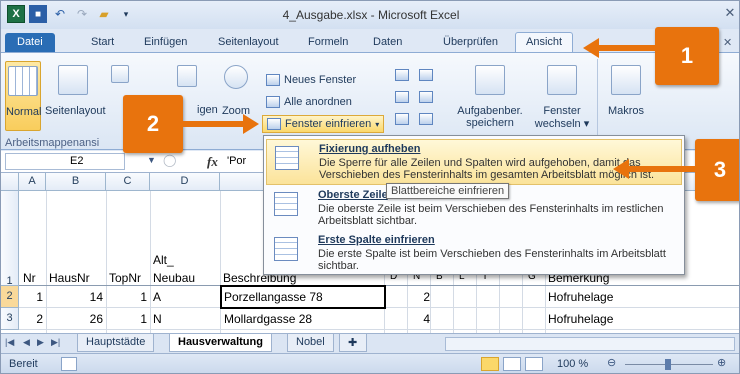  Describe the element at coordinates (165, 43) in the screenshot. I see `tab-einfuegen: Einfügen` at that location.